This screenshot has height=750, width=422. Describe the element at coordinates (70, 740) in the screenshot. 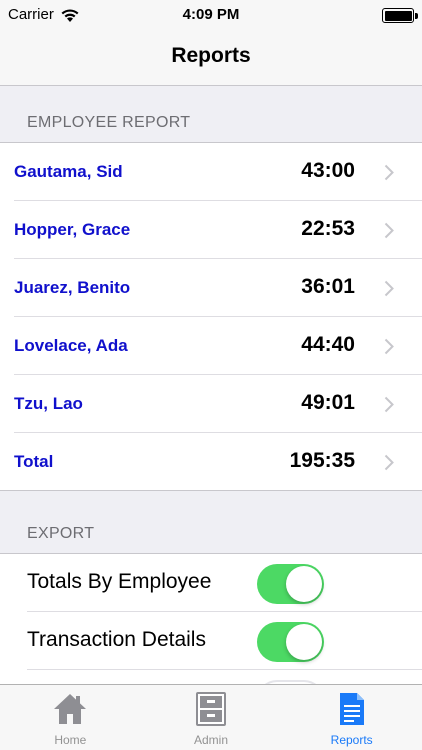

I see `tab-label: Home` at that location.